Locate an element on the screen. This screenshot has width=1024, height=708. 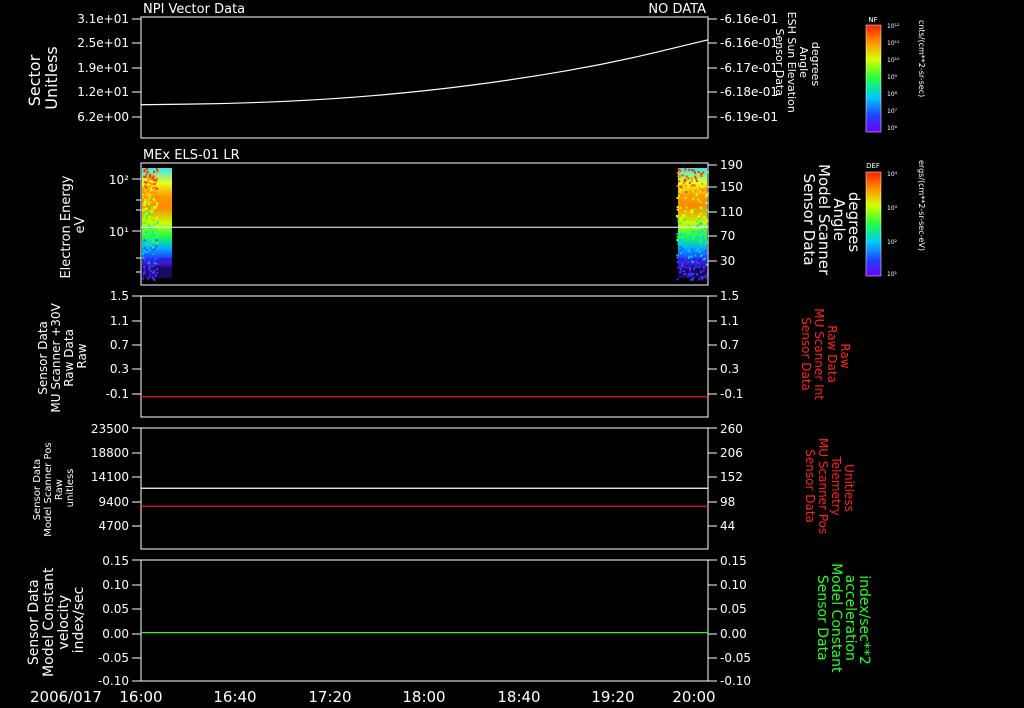
tick-label: 1.9e+01 is located at coordinates (103, 68).